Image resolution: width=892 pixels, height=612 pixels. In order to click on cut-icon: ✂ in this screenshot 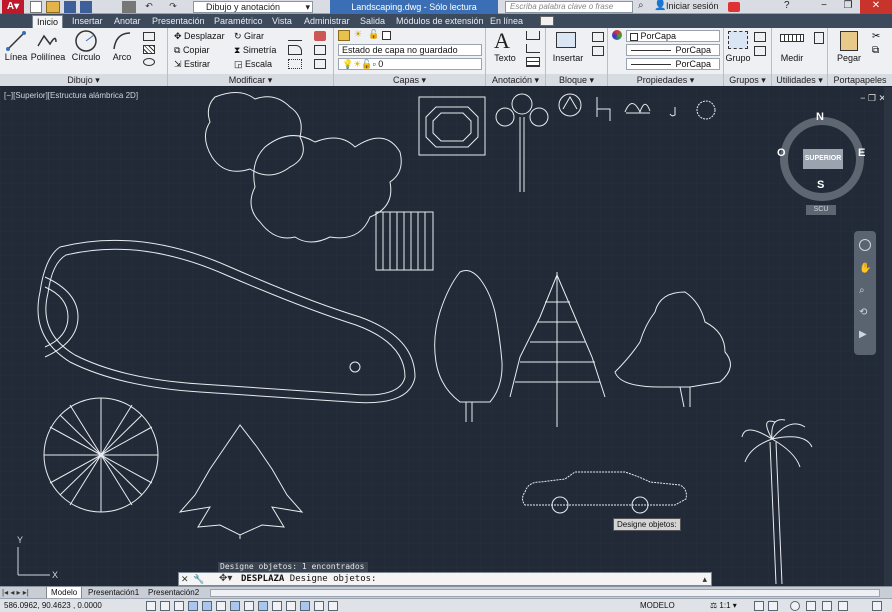, I will do `click(876, 36)`.